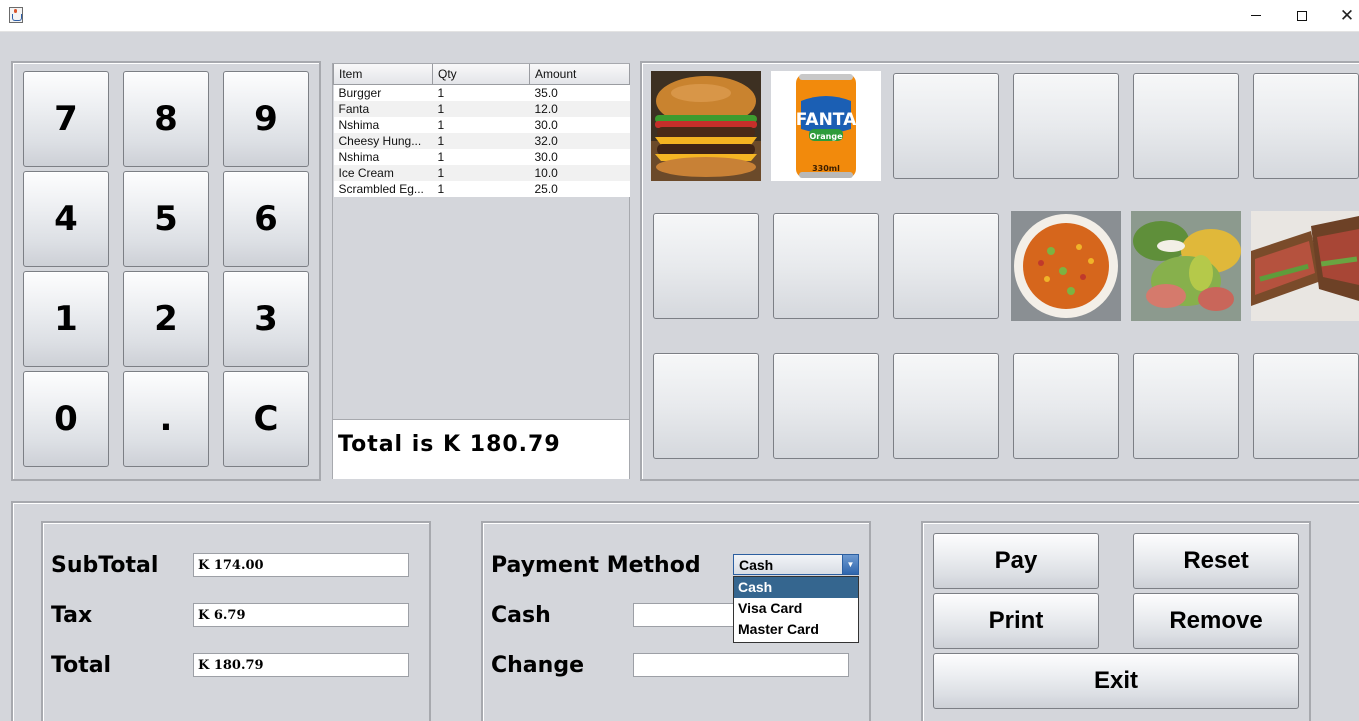  What do you see at coordinates (741, 665) in the screenshot?
I see `change-field` at bounding box center [741, 665].